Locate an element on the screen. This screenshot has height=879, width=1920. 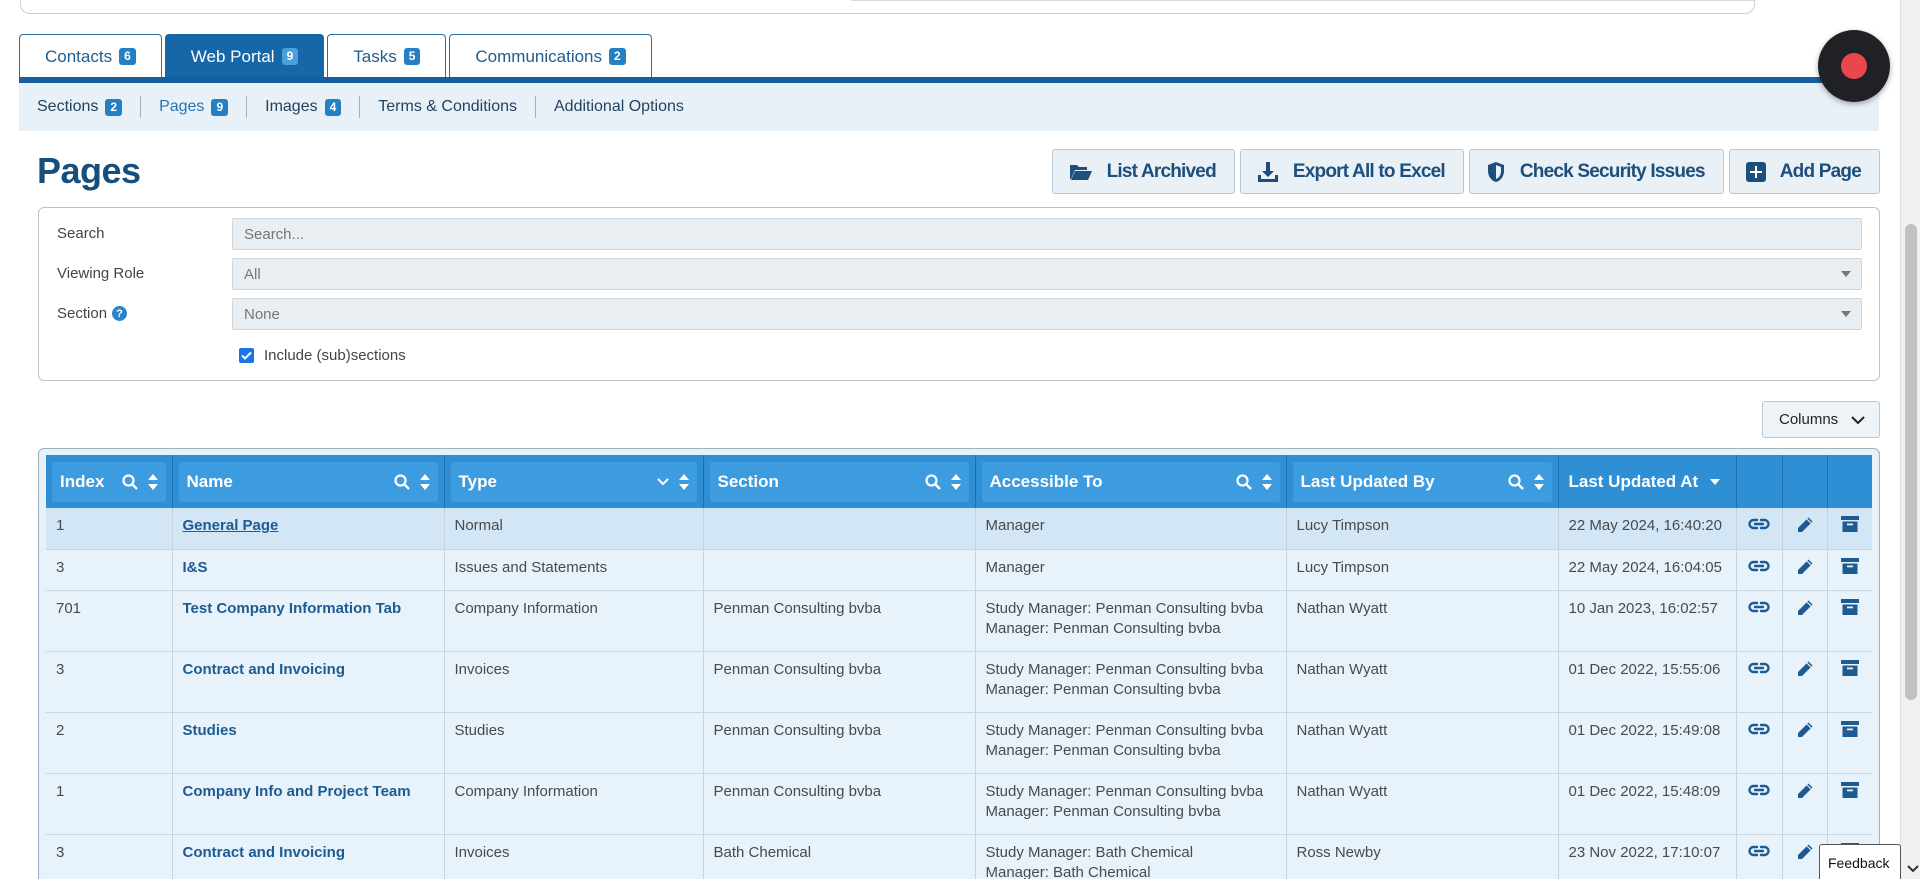
header-name: Name is located at coordinates (308, 481).